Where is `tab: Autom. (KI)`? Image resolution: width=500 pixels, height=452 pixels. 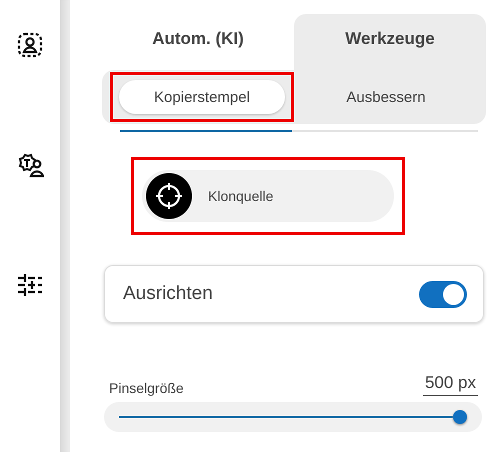
tab: Autom. (KI) is located at coordinates (198, 42).